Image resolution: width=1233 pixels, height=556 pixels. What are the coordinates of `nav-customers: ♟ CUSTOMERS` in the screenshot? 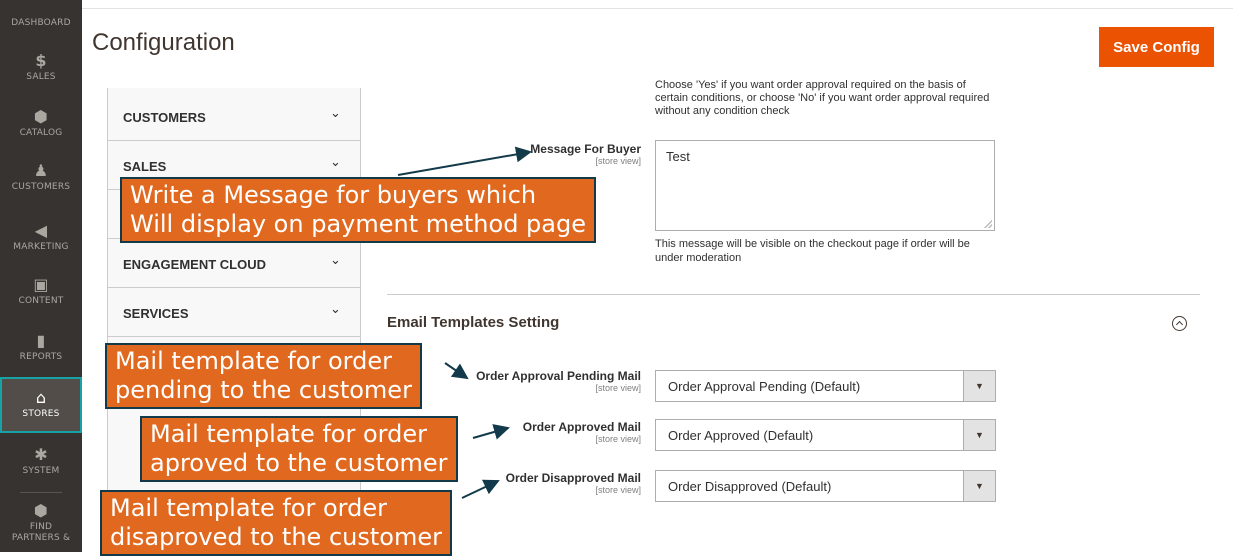 It's located at (41, 182).